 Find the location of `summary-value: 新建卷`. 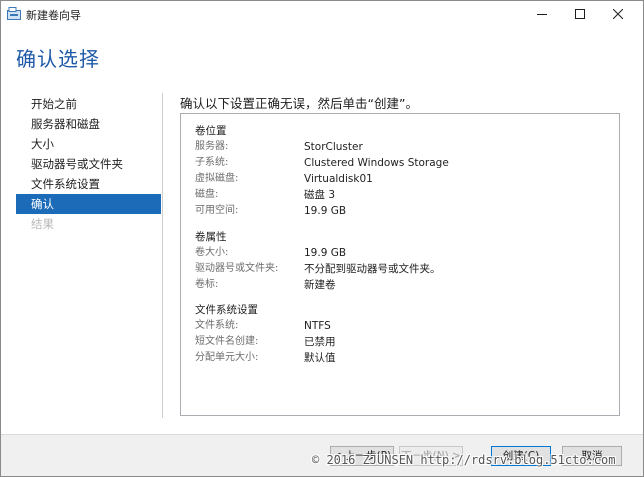

summary-value: 新建卷 is located at coordinates (320, 285).